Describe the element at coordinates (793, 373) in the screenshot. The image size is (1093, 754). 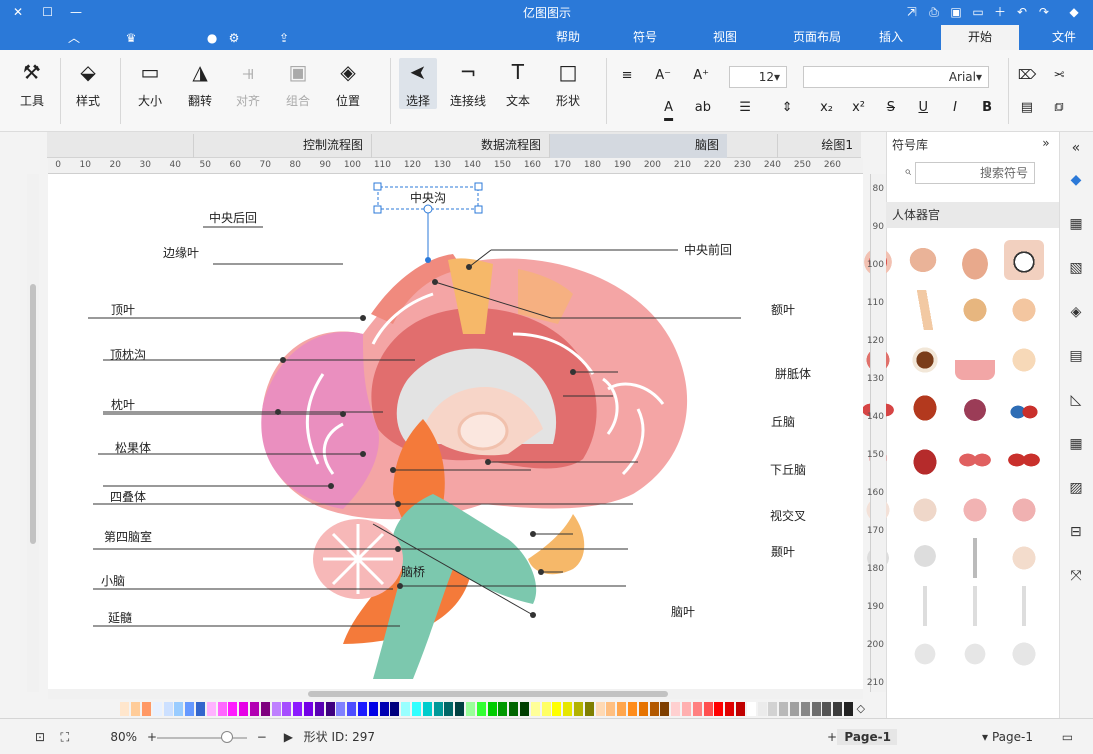
I see `label-corpus-callosum: 胼胝体` at that location.